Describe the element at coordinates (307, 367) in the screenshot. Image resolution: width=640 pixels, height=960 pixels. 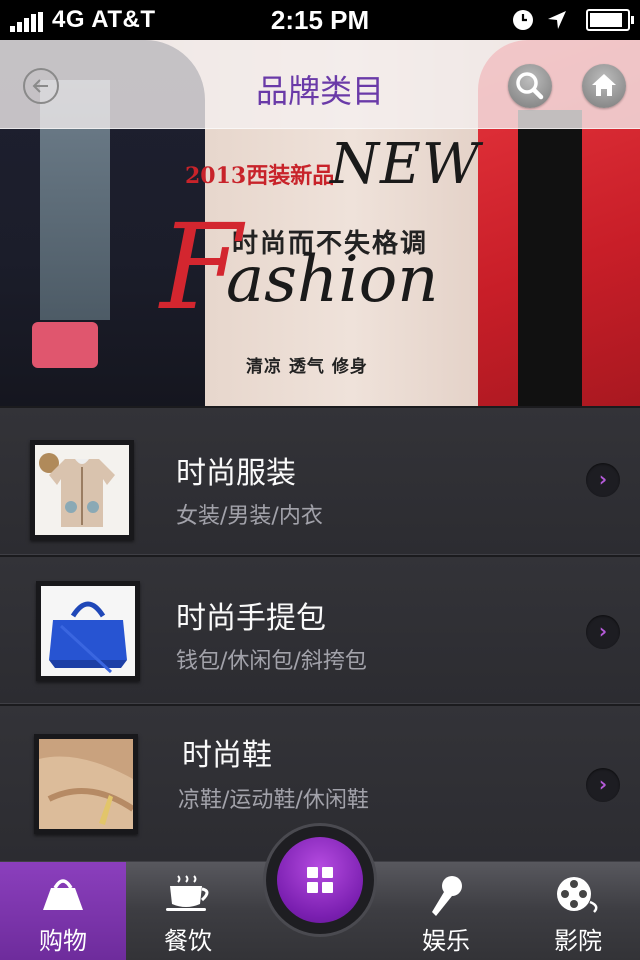
I see `banner-tagline: 清凉 透气 修身` at that location.